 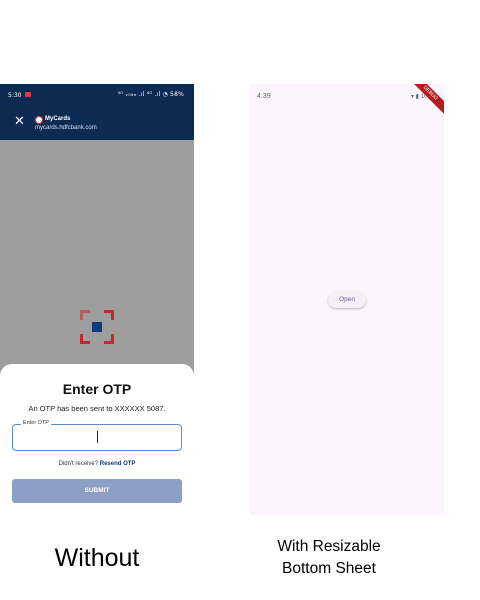 I want to click on resend-prefix: Didn't receive?, so click(x=78, y=464).